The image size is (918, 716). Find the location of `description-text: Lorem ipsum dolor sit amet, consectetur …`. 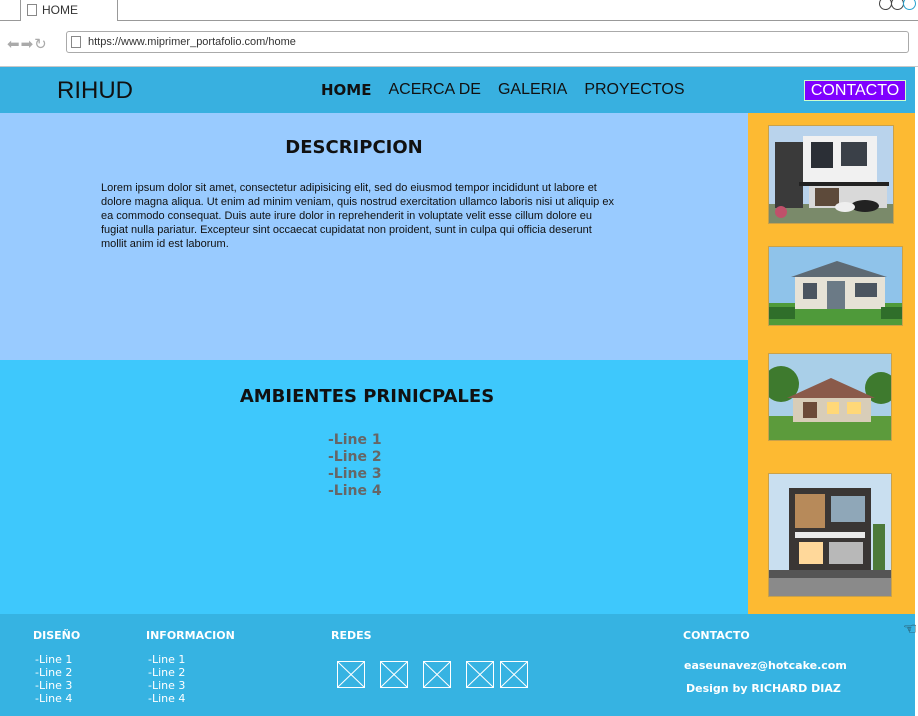

description-text: Lorem ipsum dolor sit amet, consectetur … is located at coordinates (357, 216).